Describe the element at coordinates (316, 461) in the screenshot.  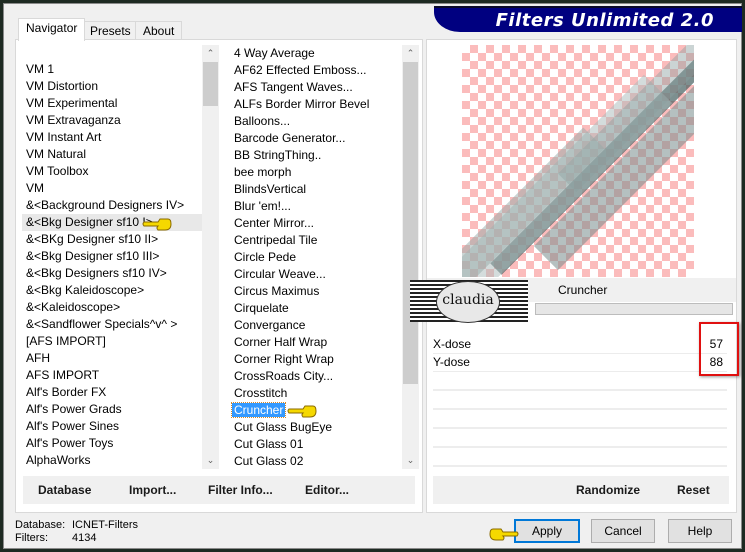
I see `list-item: Cut Glass 02` at that location.